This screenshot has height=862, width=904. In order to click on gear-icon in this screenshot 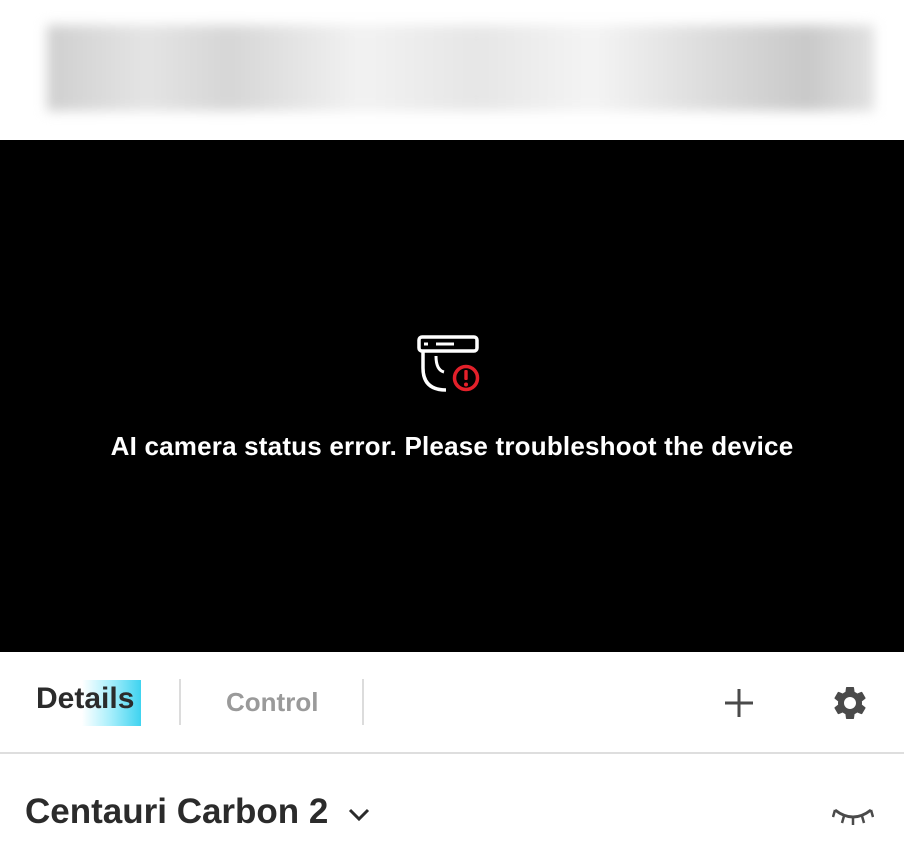, I will do `click(850, 703)`.